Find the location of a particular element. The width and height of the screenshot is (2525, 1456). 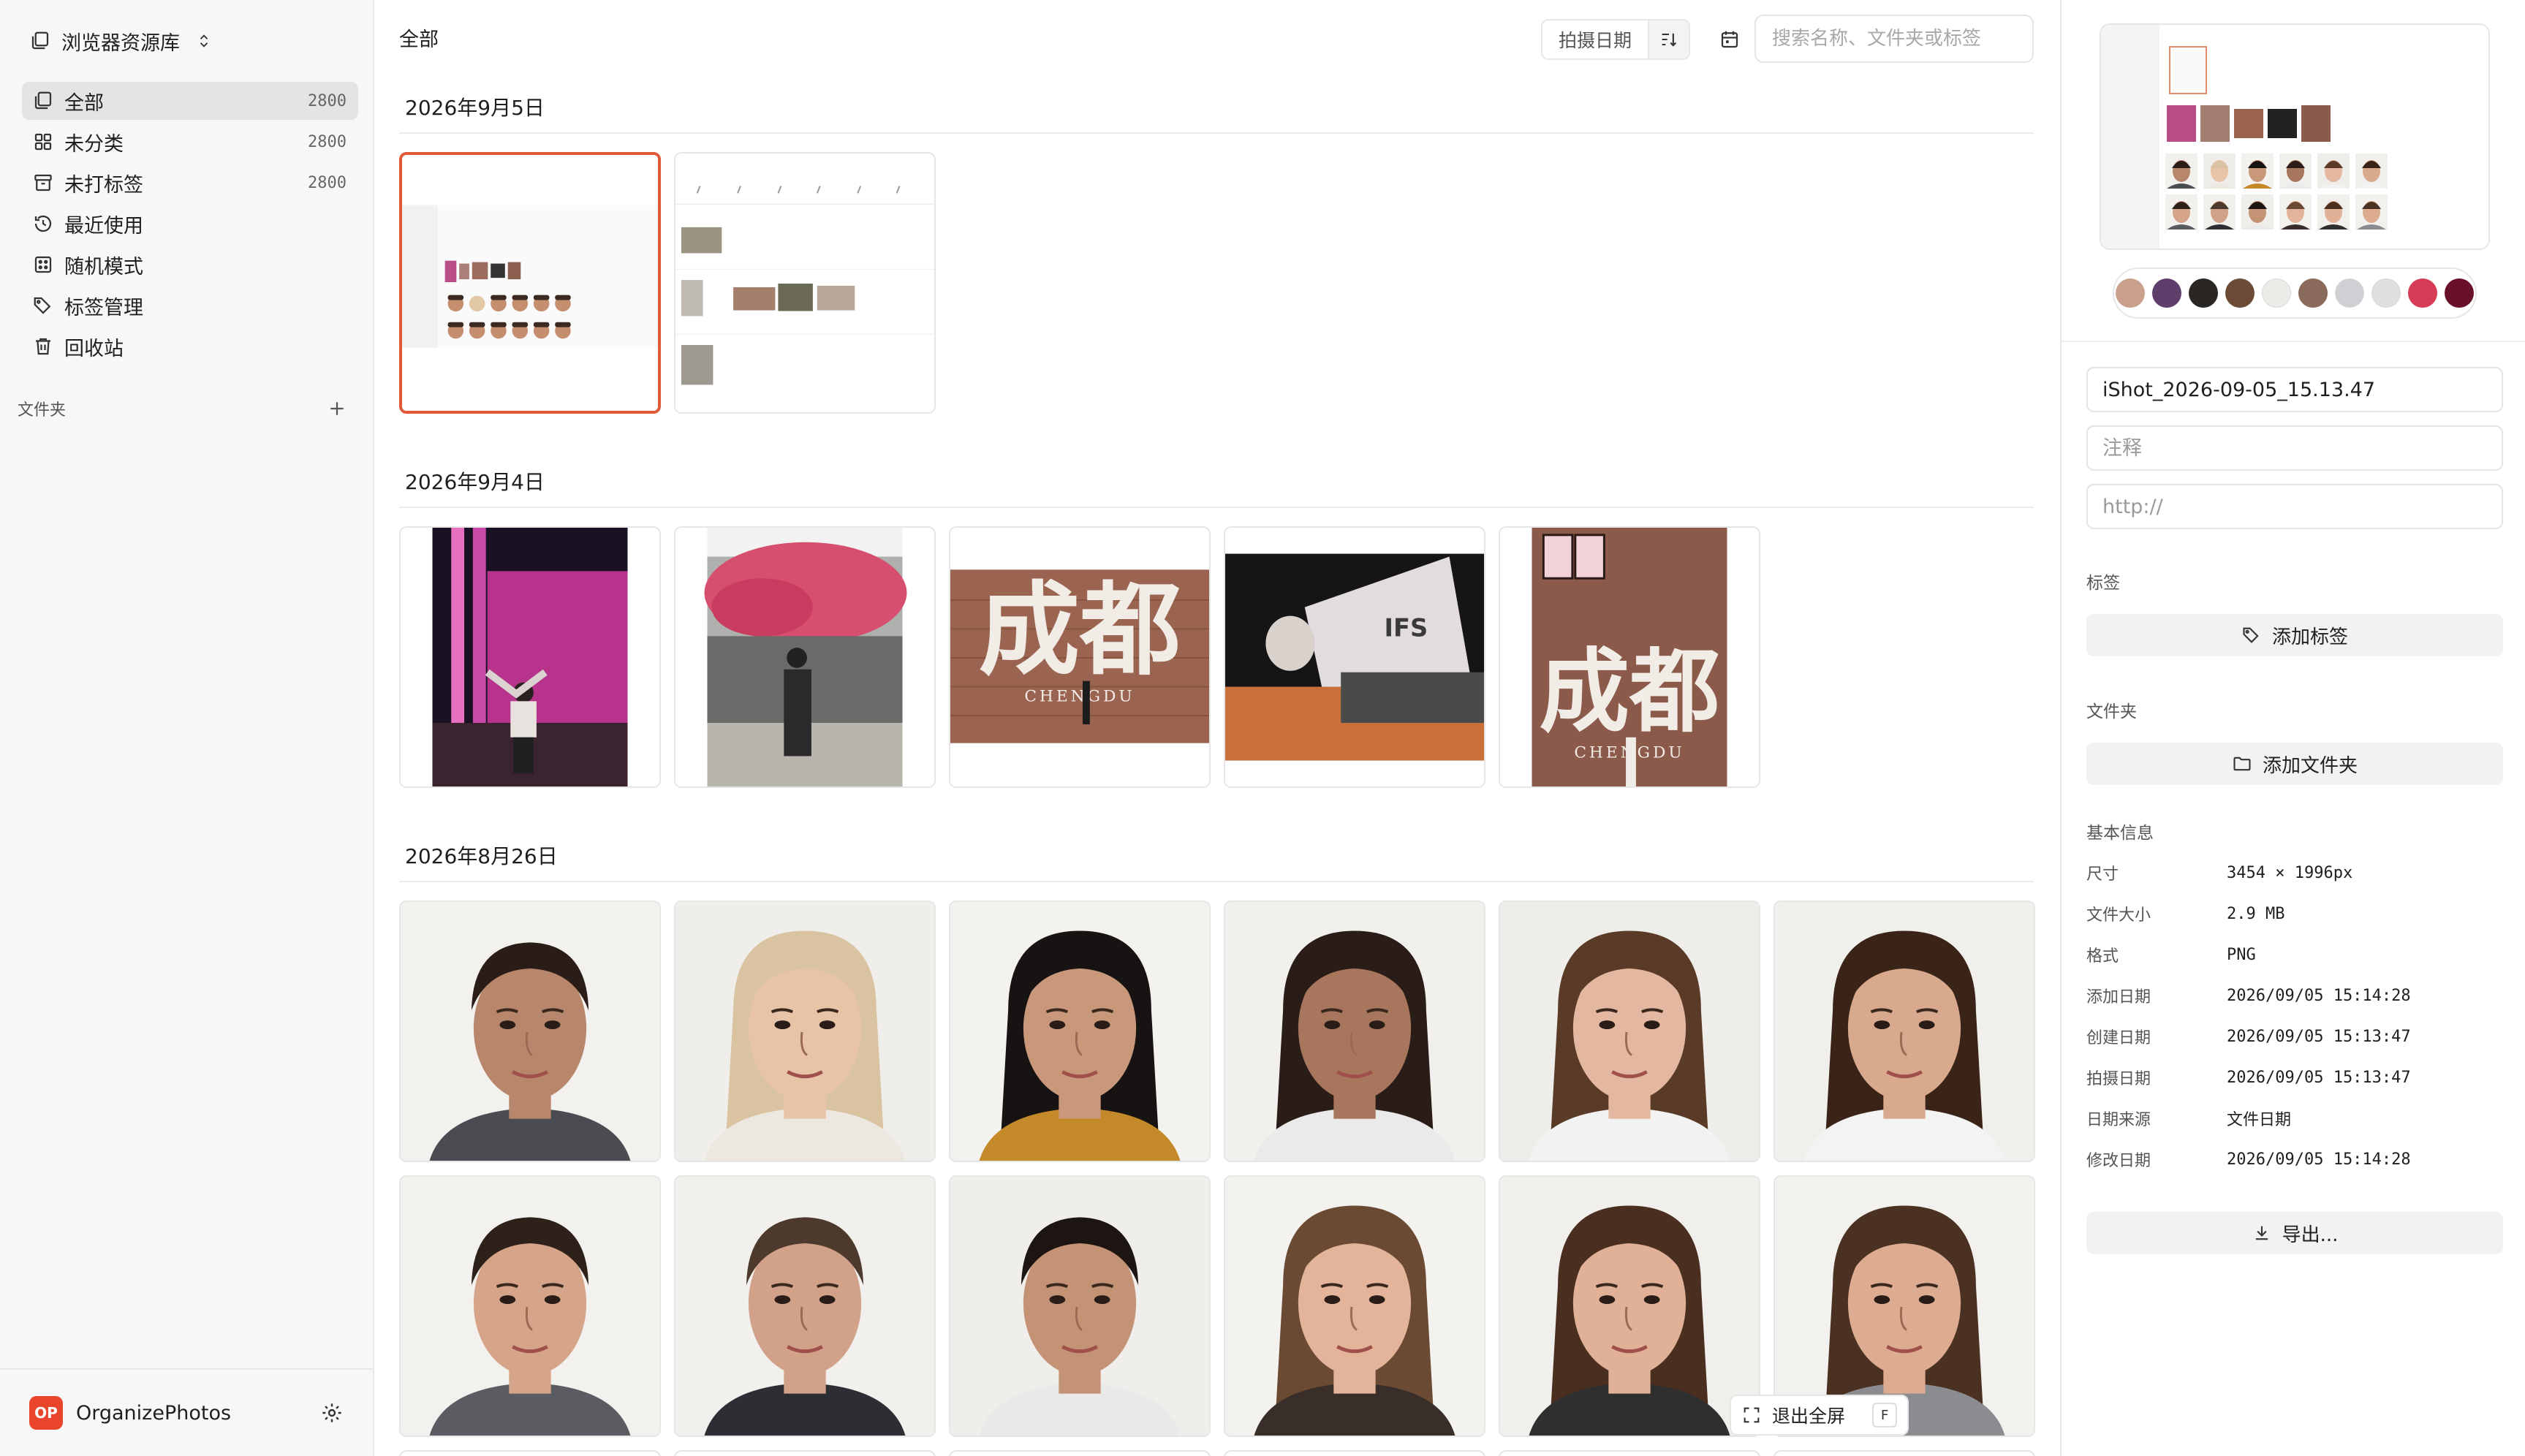

note-field is located at coordinates (2294, 448).